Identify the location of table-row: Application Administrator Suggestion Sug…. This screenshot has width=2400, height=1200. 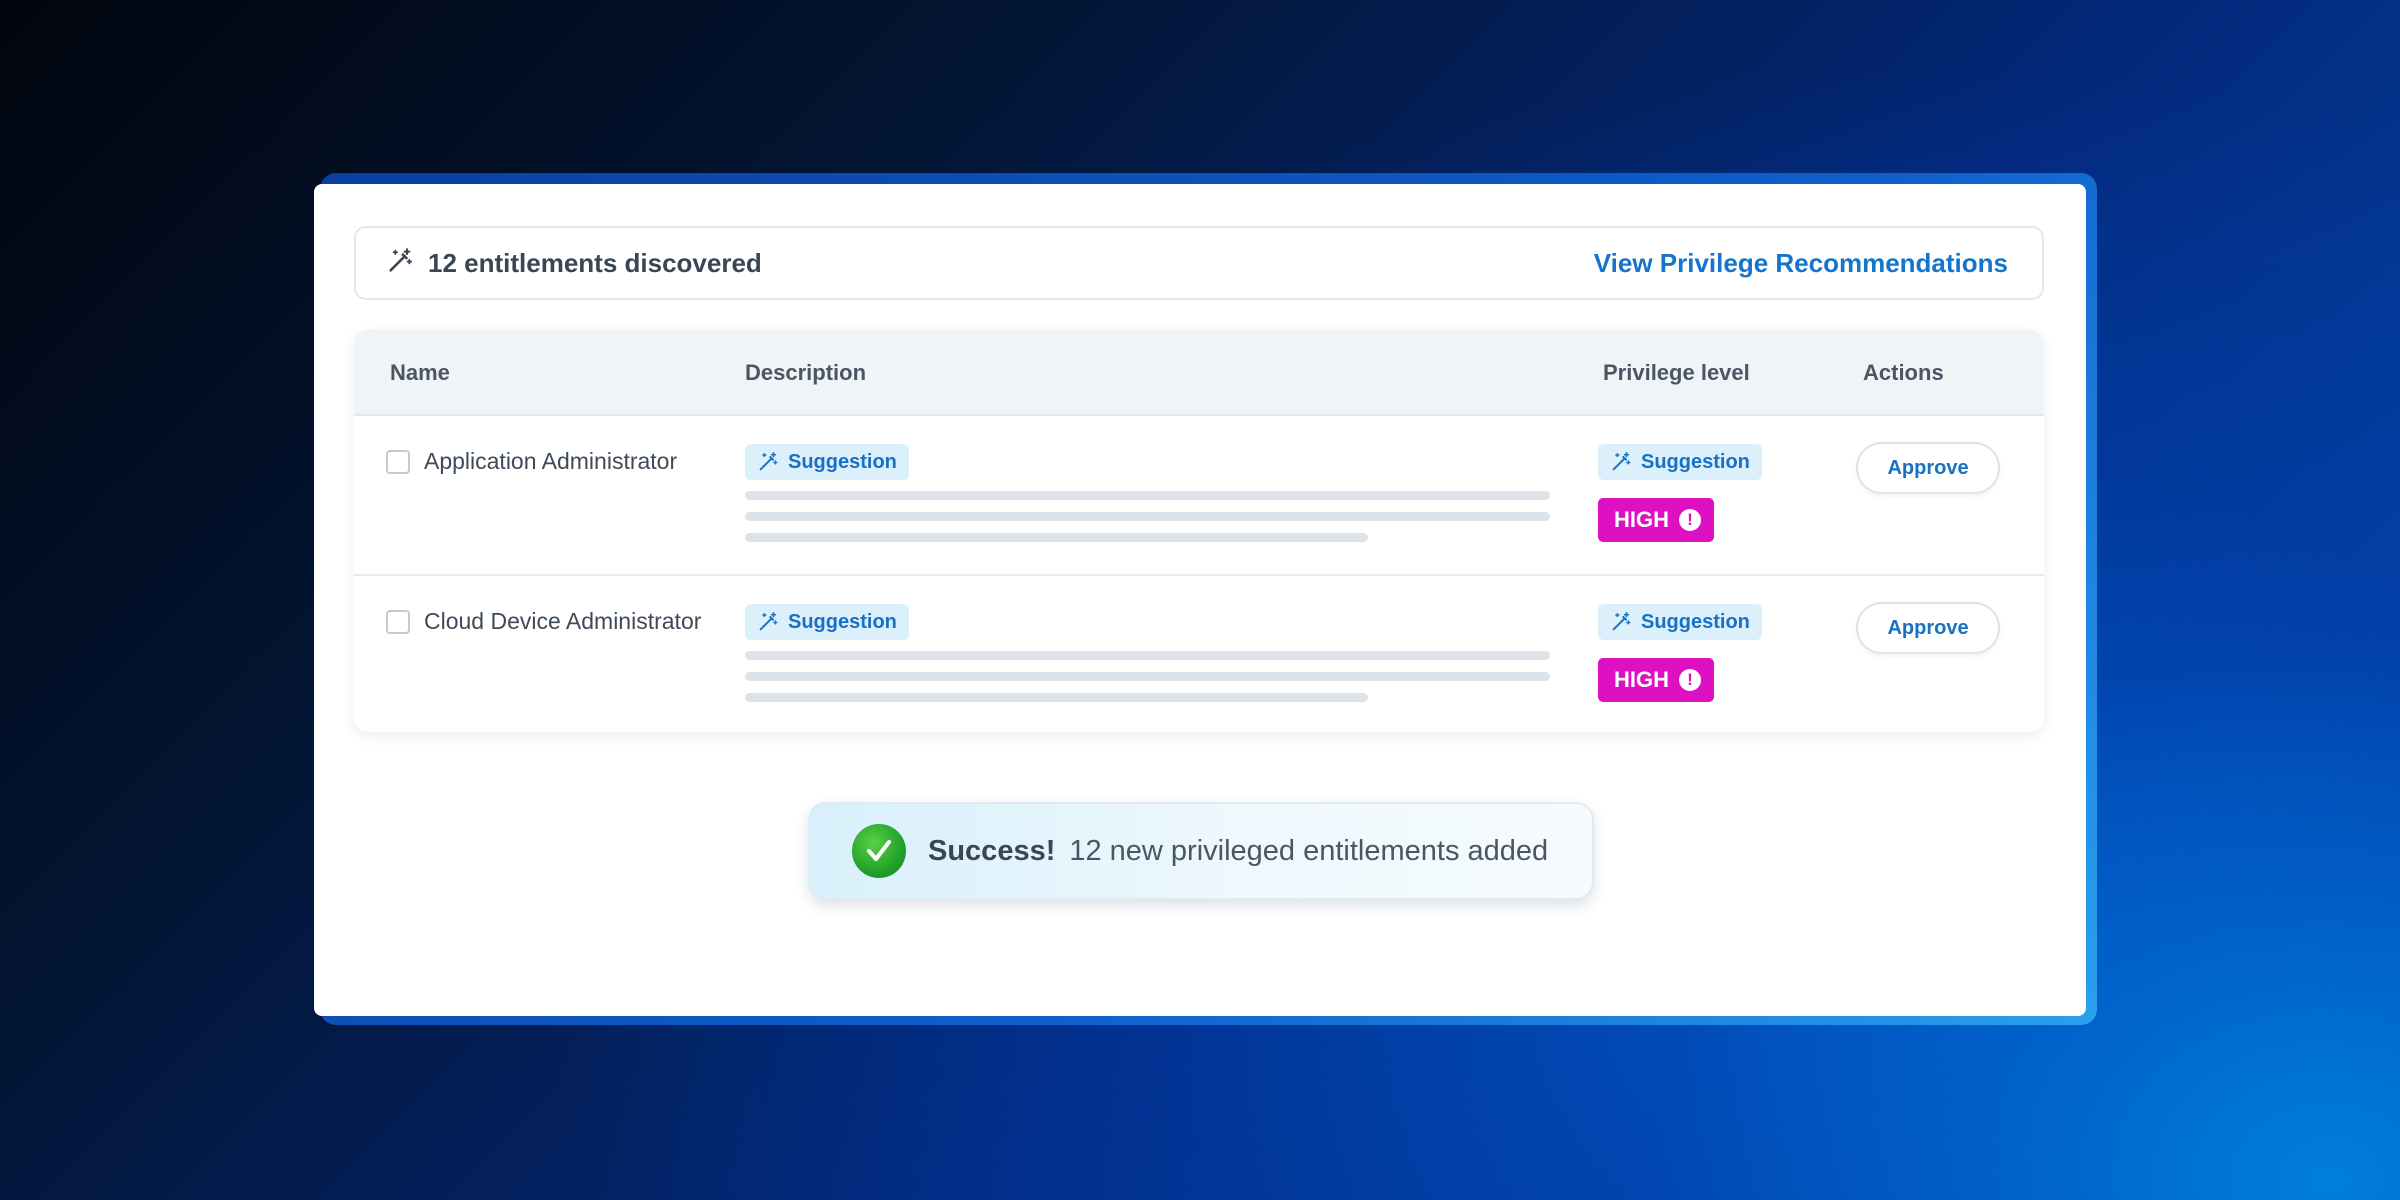
(1199, 496).